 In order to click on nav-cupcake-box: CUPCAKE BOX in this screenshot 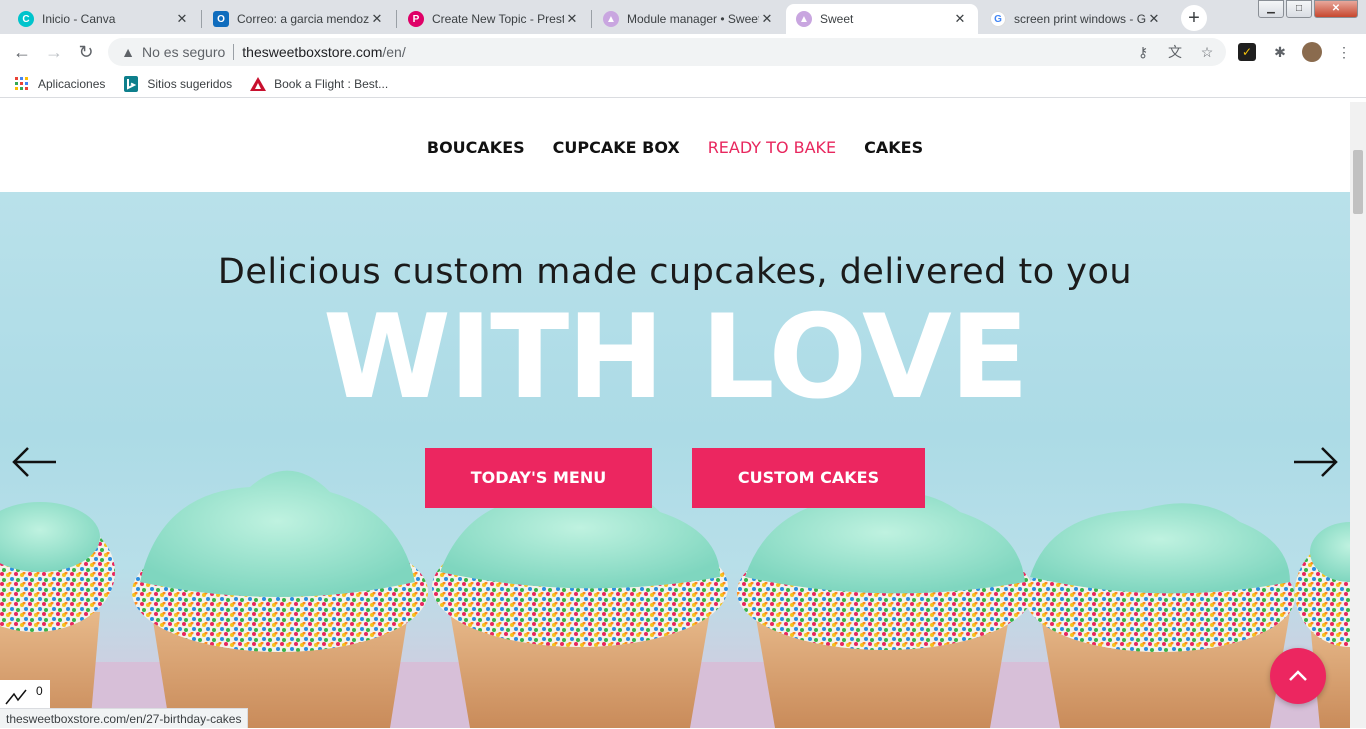, I will do `click(616, 147)`.